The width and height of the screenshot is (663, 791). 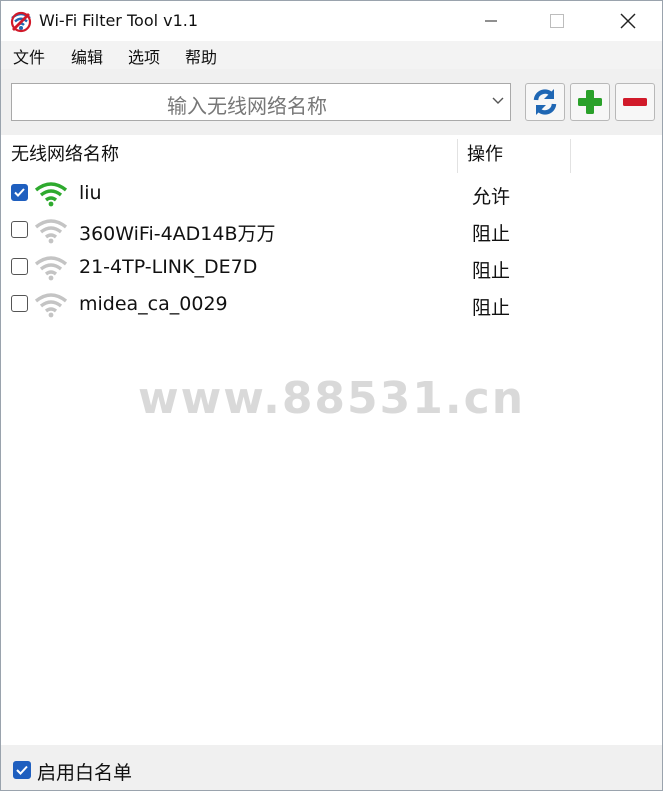 I want to click on menu-help: 帮助, so click(x=201, y=56).